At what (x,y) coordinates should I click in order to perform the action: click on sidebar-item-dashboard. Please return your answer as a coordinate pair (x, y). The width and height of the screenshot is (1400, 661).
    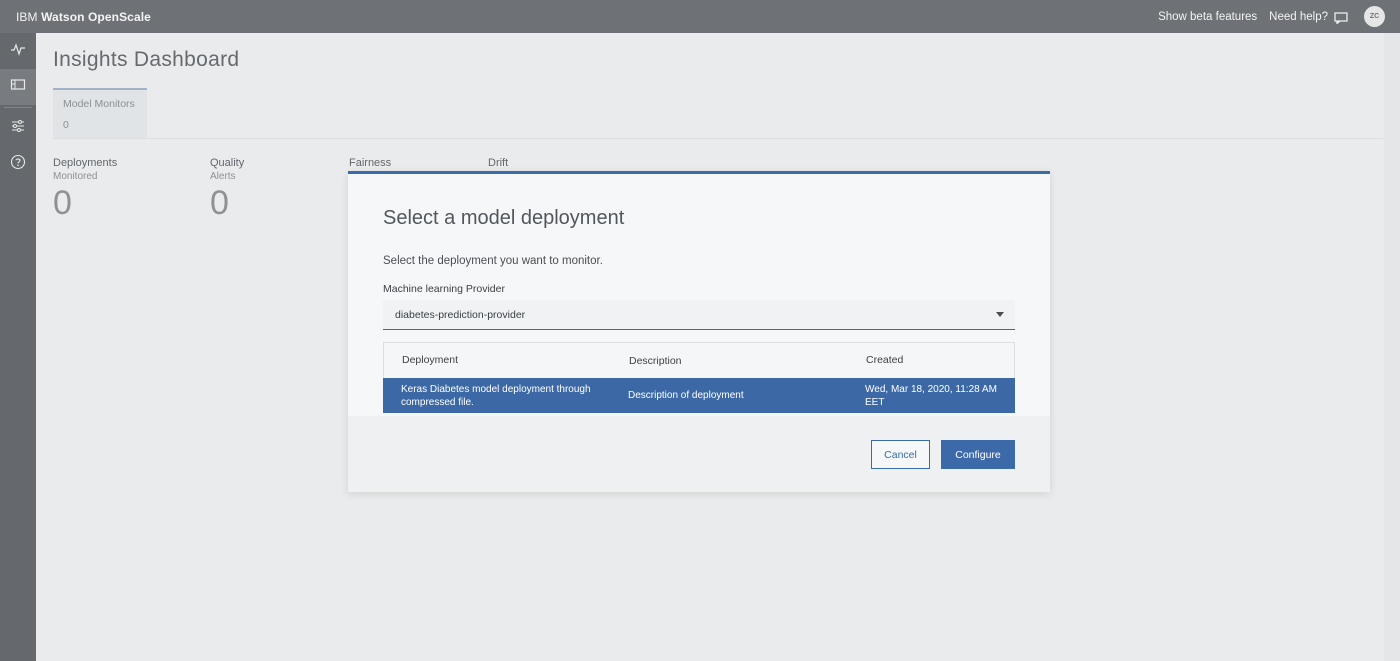
    Looking at the image, I should click on (18, 87).